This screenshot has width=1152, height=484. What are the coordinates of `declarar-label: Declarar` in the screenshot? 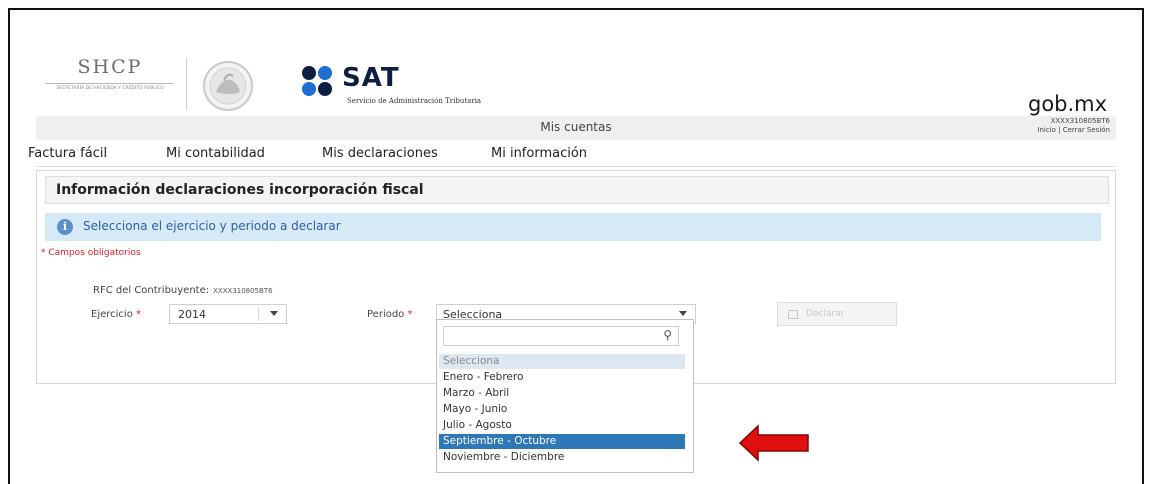 It's located at (825, 314).